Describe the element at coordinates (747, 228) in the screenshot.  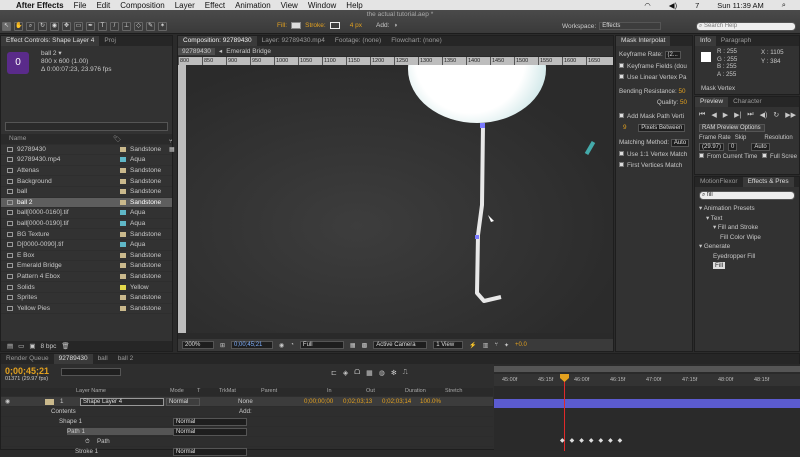
I see `effects-tree-item: ▾ Fill and Stroke` at that location.